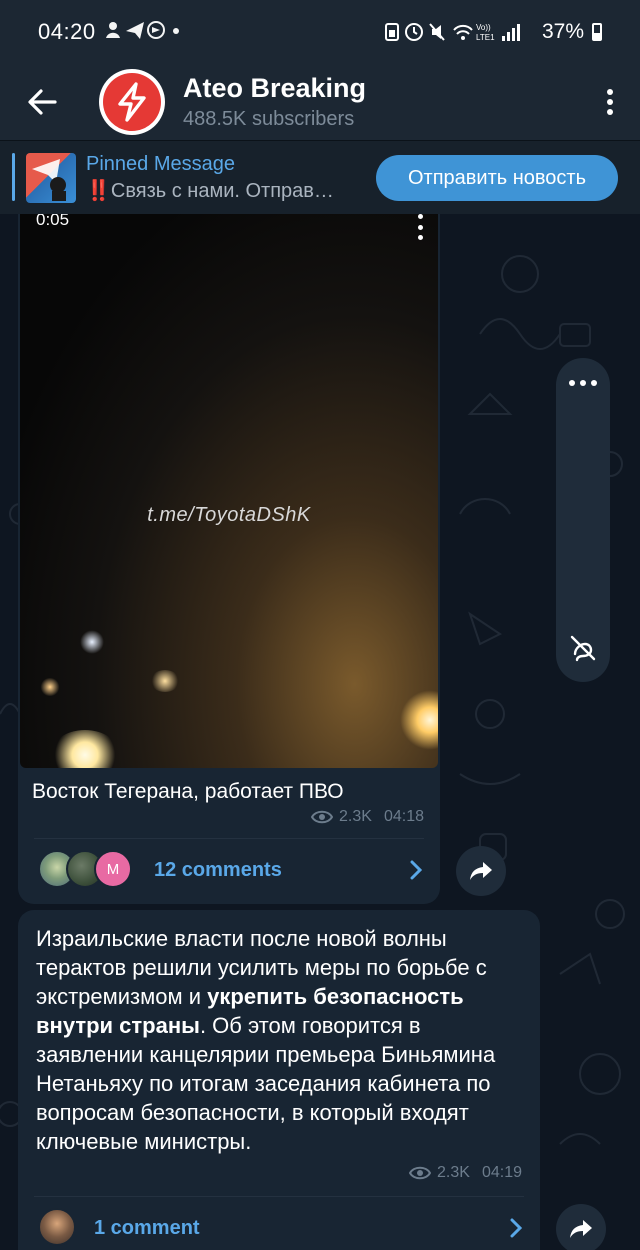  What do you see at coordinates (583, 650) in the screenshot?
I see `no-reactions-icon` at bounding box center [583, 650].